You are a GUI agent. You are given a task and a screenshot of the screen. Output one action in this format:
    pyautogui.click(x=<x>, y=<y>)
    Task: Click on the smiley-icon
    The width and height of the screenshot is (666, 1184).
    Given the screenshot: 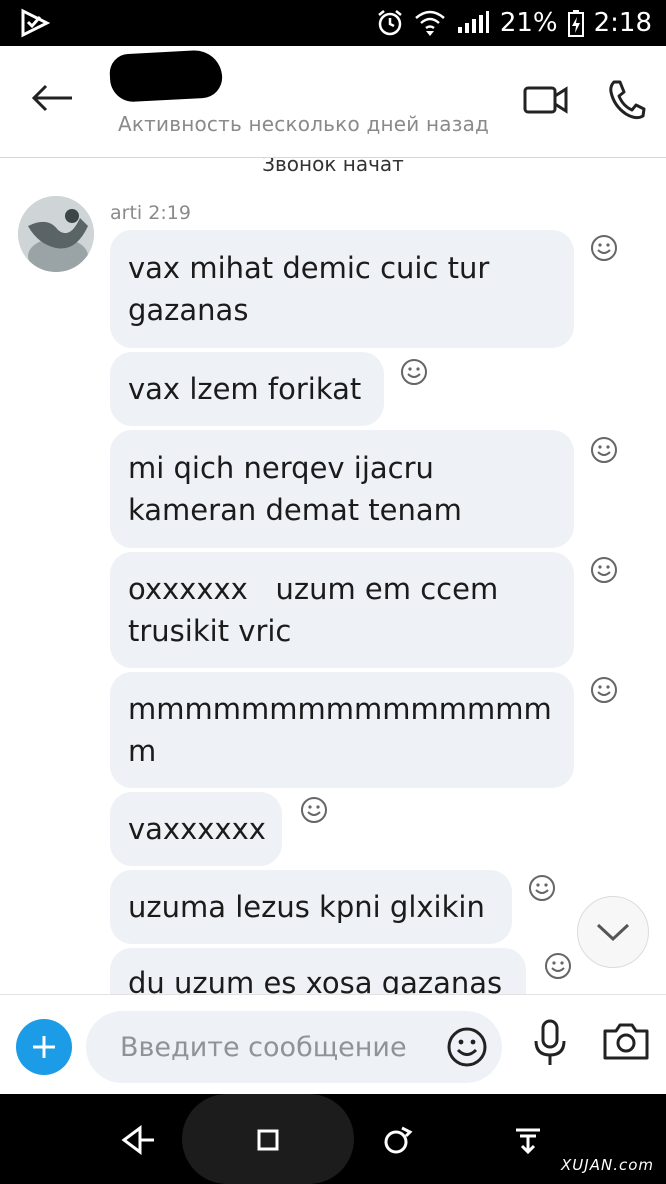 What is the action you would take?
    pyautogui.click(x=467, y=1047)
    